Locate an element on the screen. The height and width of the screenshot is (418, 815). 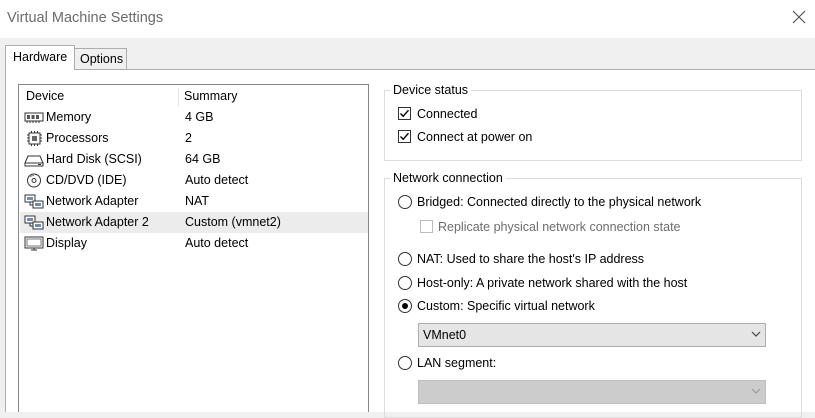
device-row-memory: Memory 4 GB is located at coordinates (194, 117).